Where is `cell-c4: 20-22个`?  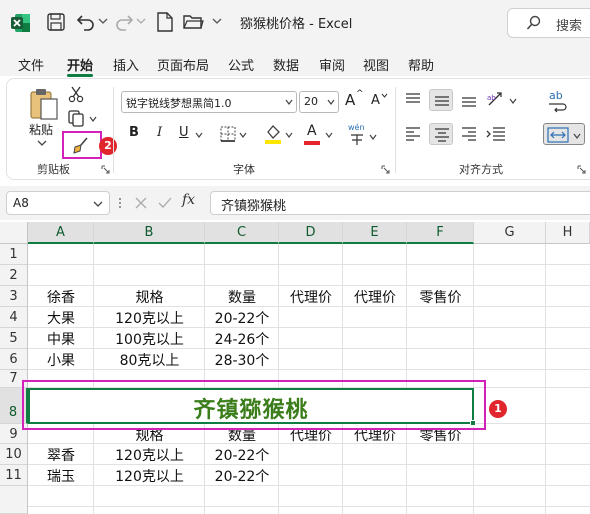
cell-c4: 20-22个 is located at coordinates (242, 318).